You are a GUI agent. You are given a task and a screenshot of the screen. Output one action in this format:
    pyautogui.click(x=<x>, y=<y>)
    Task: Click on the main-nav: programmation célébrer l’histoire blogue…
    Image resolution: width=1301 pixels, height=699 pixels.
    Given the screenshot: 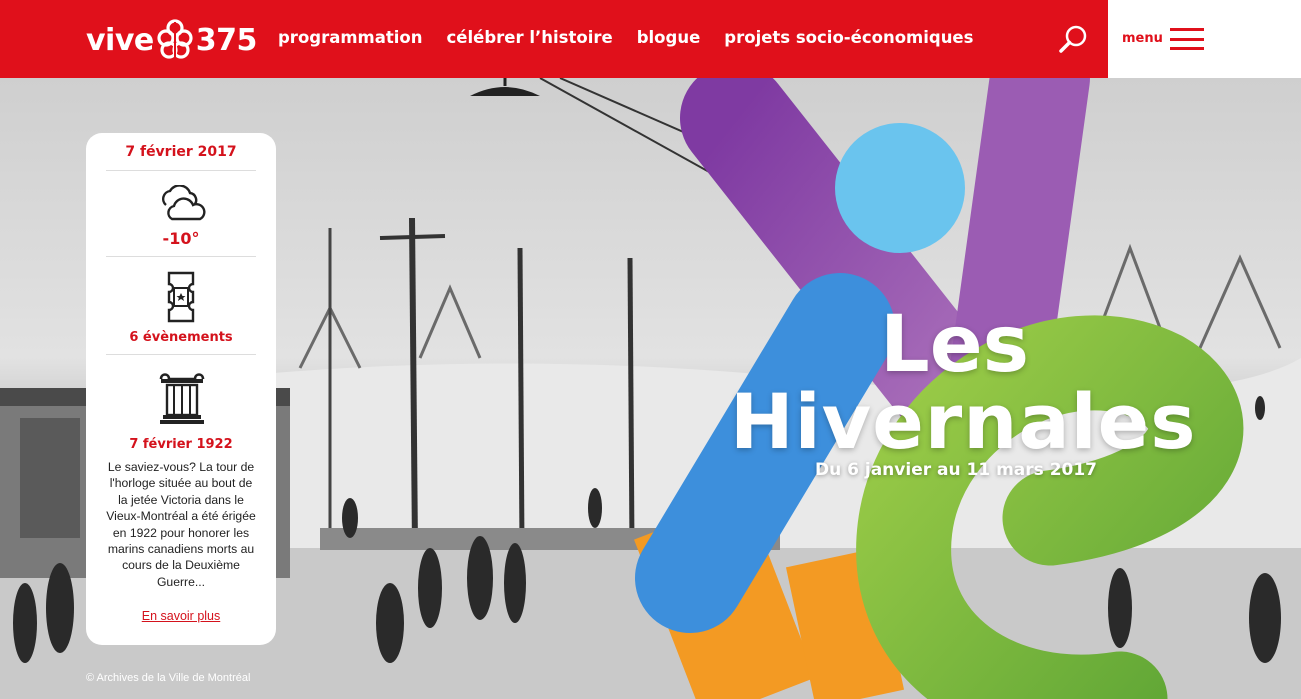 What is the action you would take?
    pyautogui.click(x=637, y=37)
    